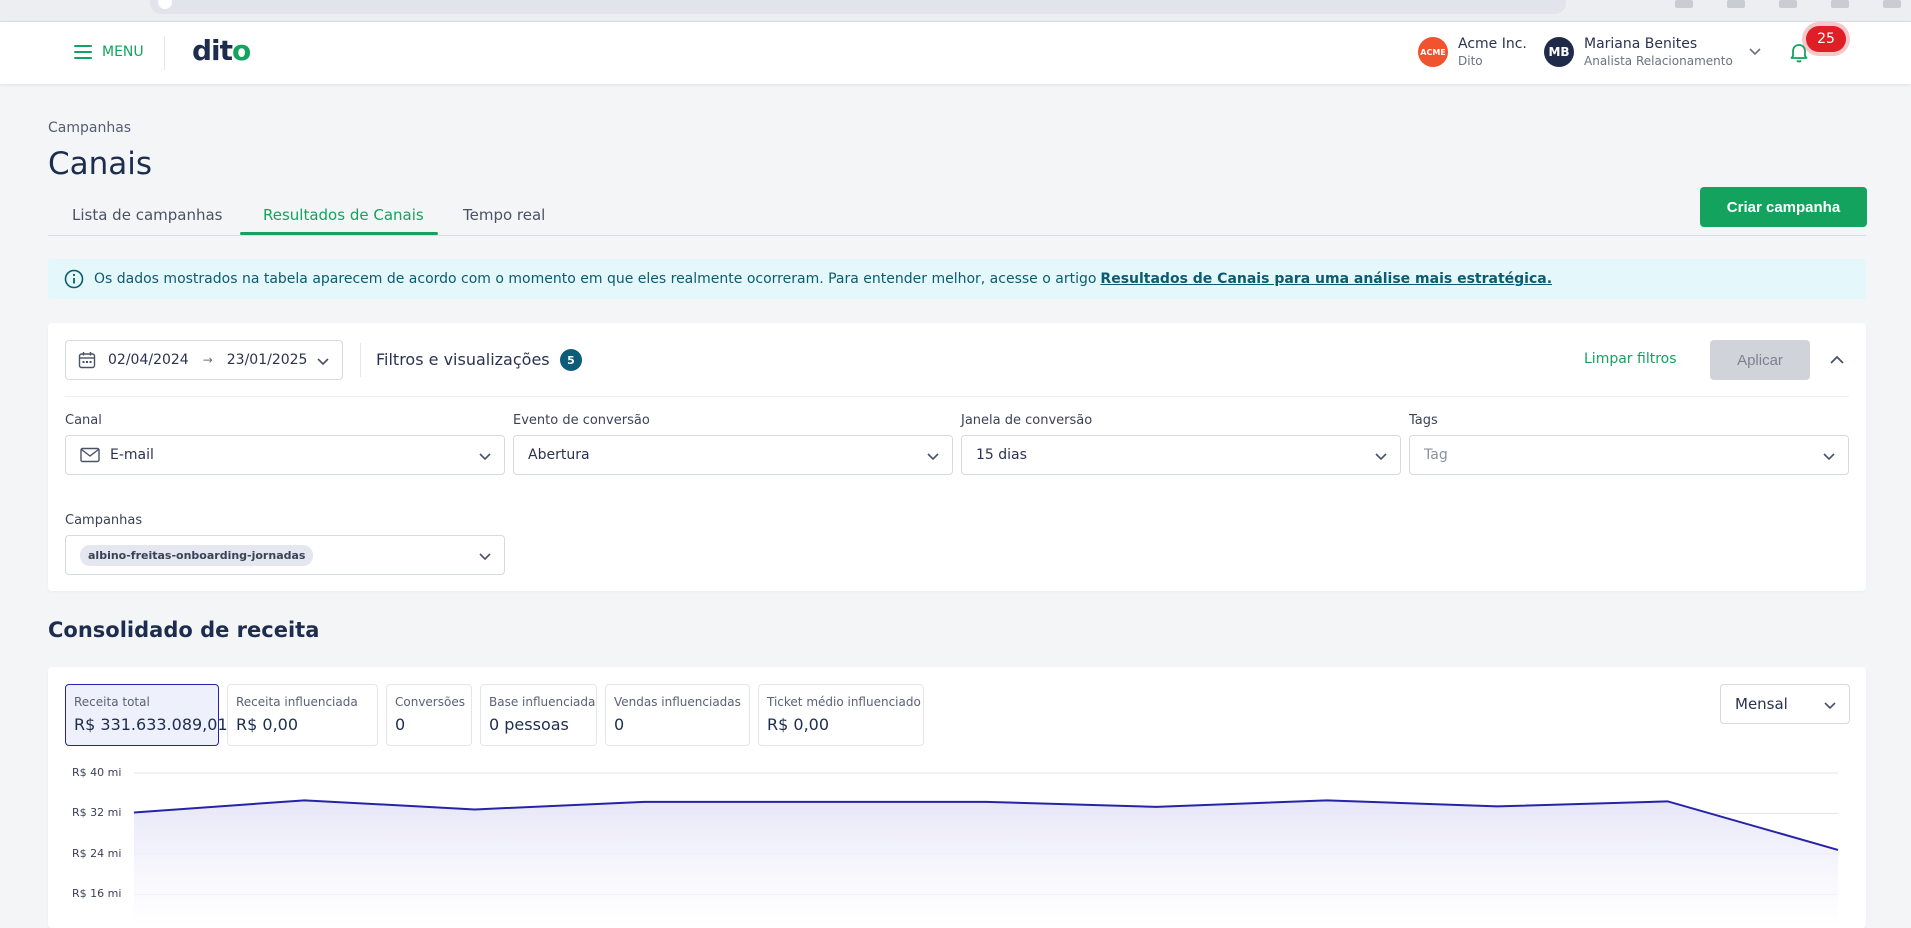 The width and height of the screenshot is (1911, 928). Describe the element at coordinates (74, 279) in the screenshot. I see `info-icon` at that location.